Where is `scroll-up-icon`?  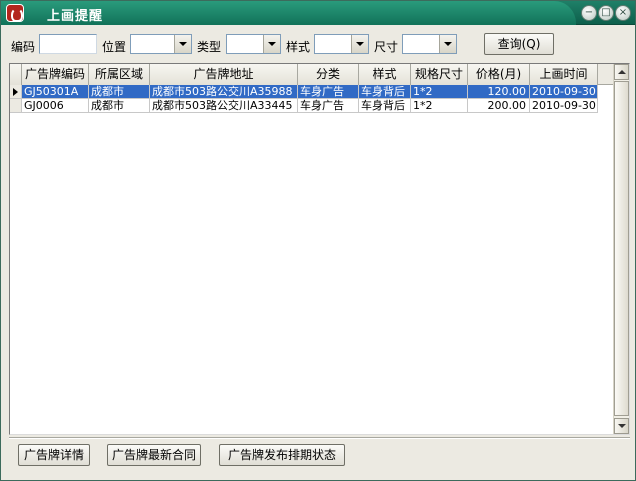 scroll-up-icon is located at coordinates (621, 72).